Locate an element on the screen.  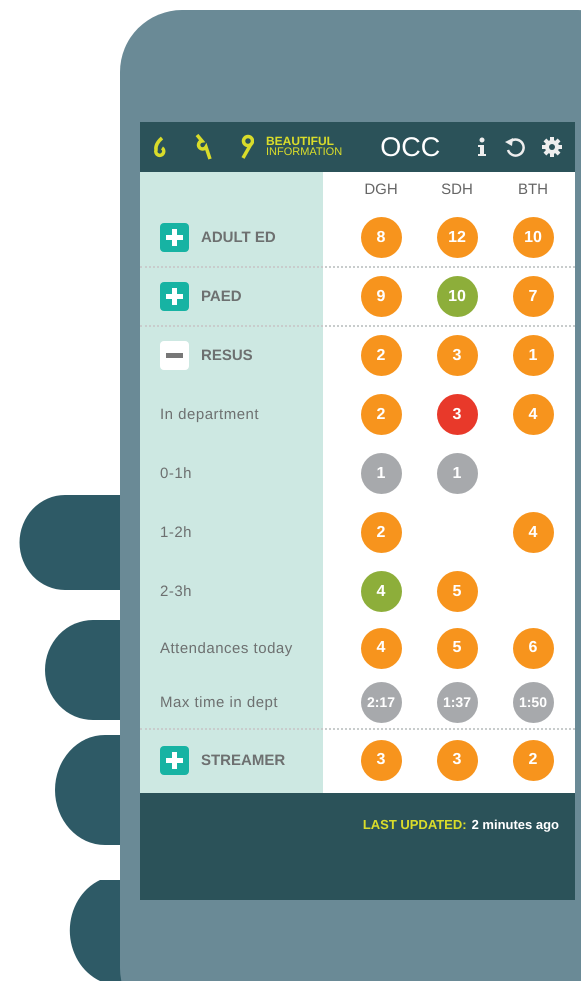
count-badge: 8 is located at coordinates (381, 237).